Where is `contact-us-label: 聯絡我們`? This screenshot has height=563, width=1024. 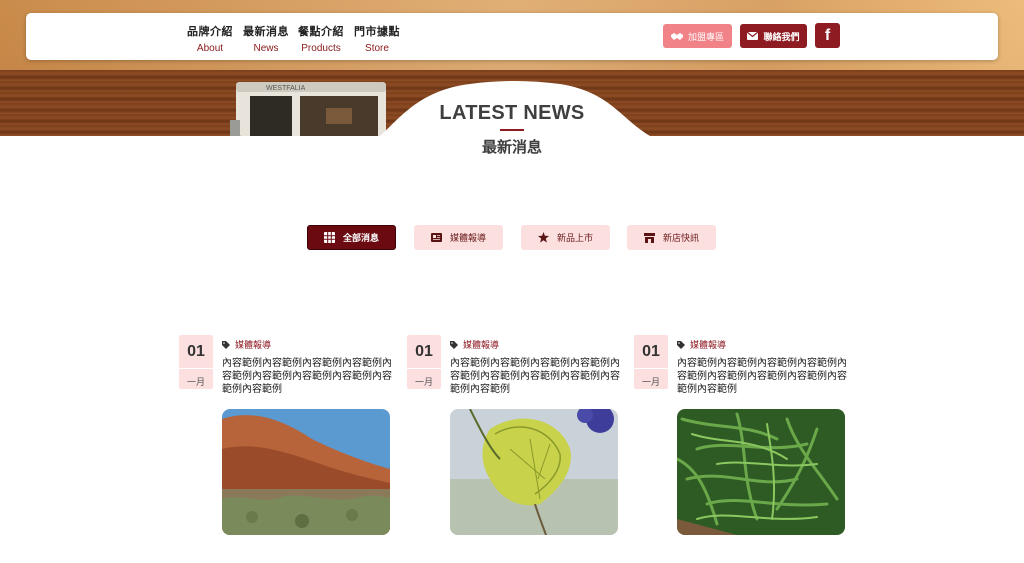
contact-us-label: 聯絡我們 is located at coordinates (781, 36).